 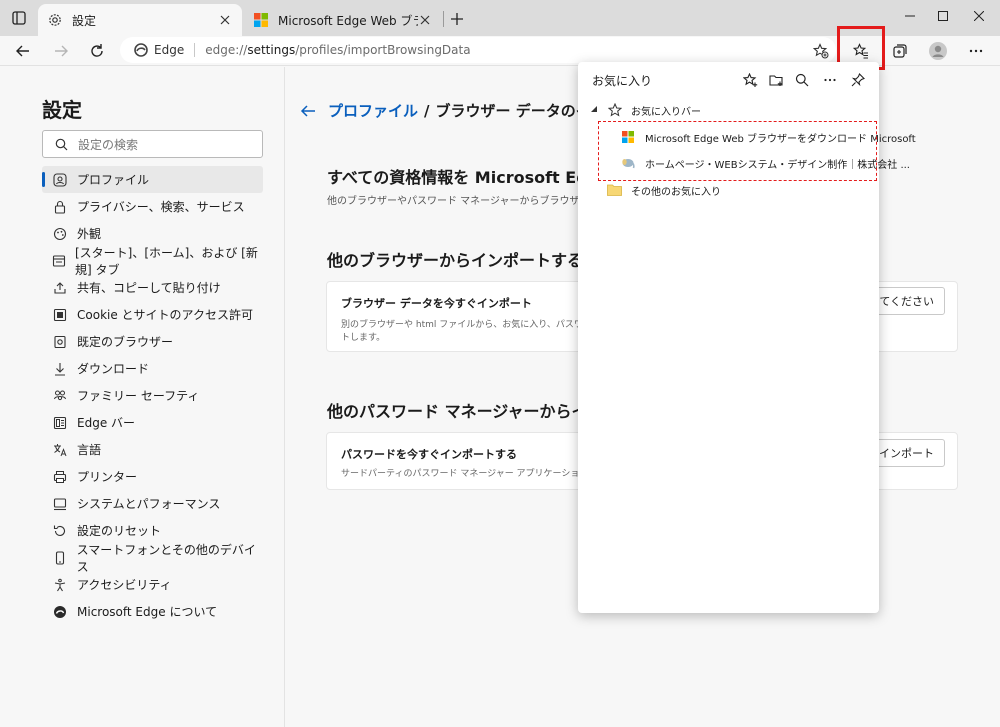 I want to click on maximize-button, so click(x=943, y=16).